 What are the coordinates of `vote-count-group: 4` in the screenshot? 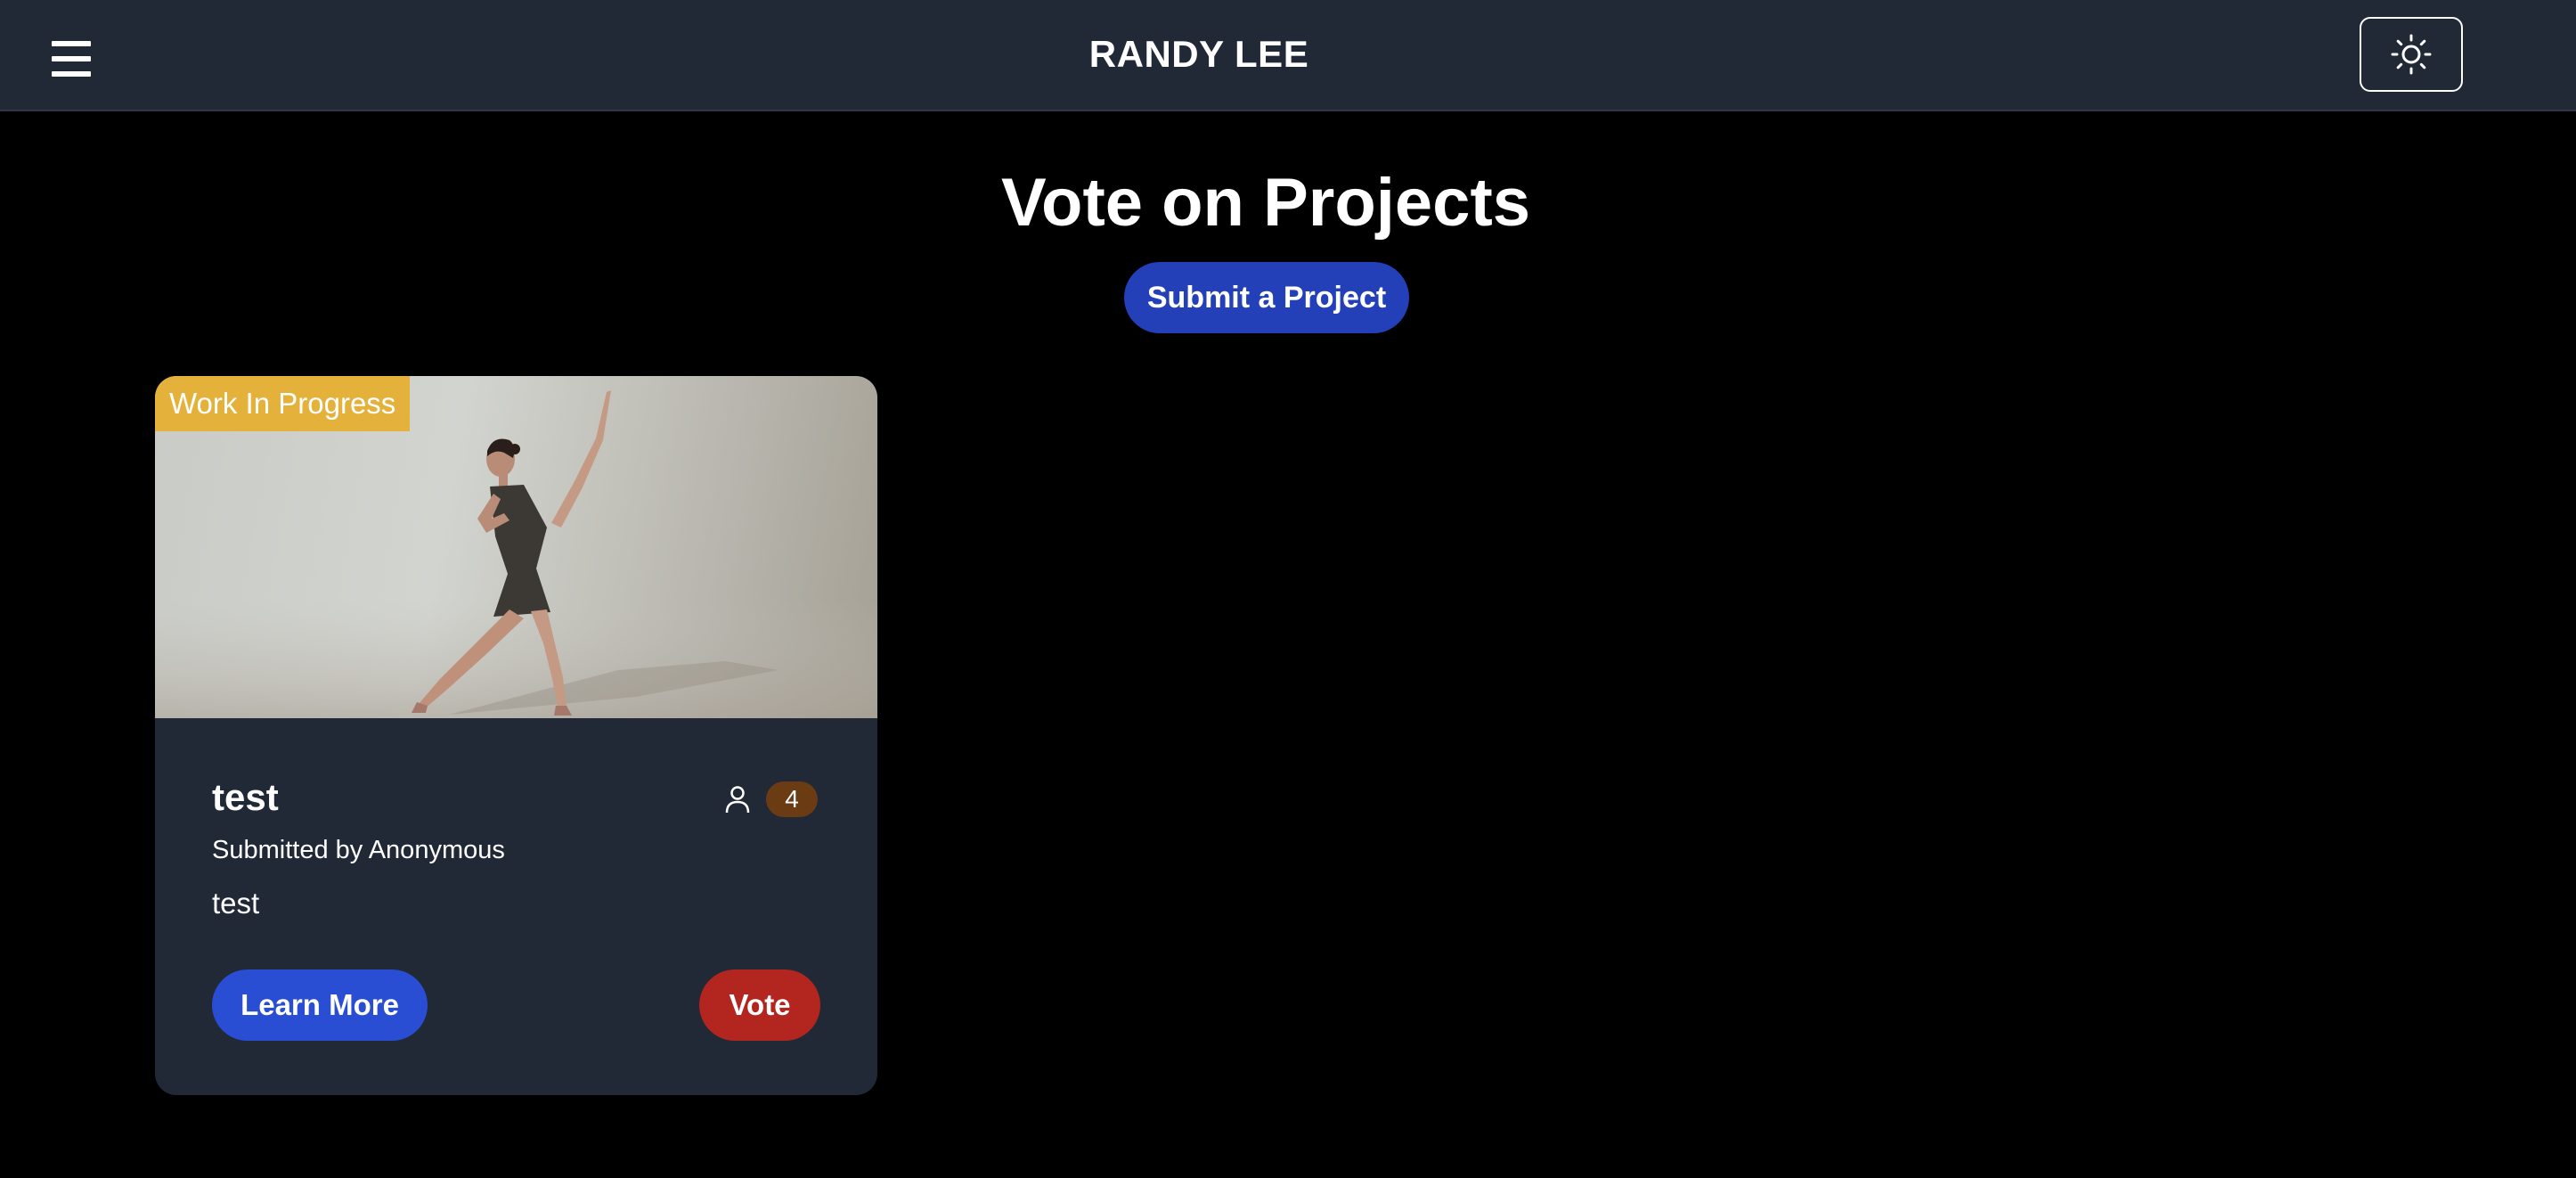 It's located at (772, 800).